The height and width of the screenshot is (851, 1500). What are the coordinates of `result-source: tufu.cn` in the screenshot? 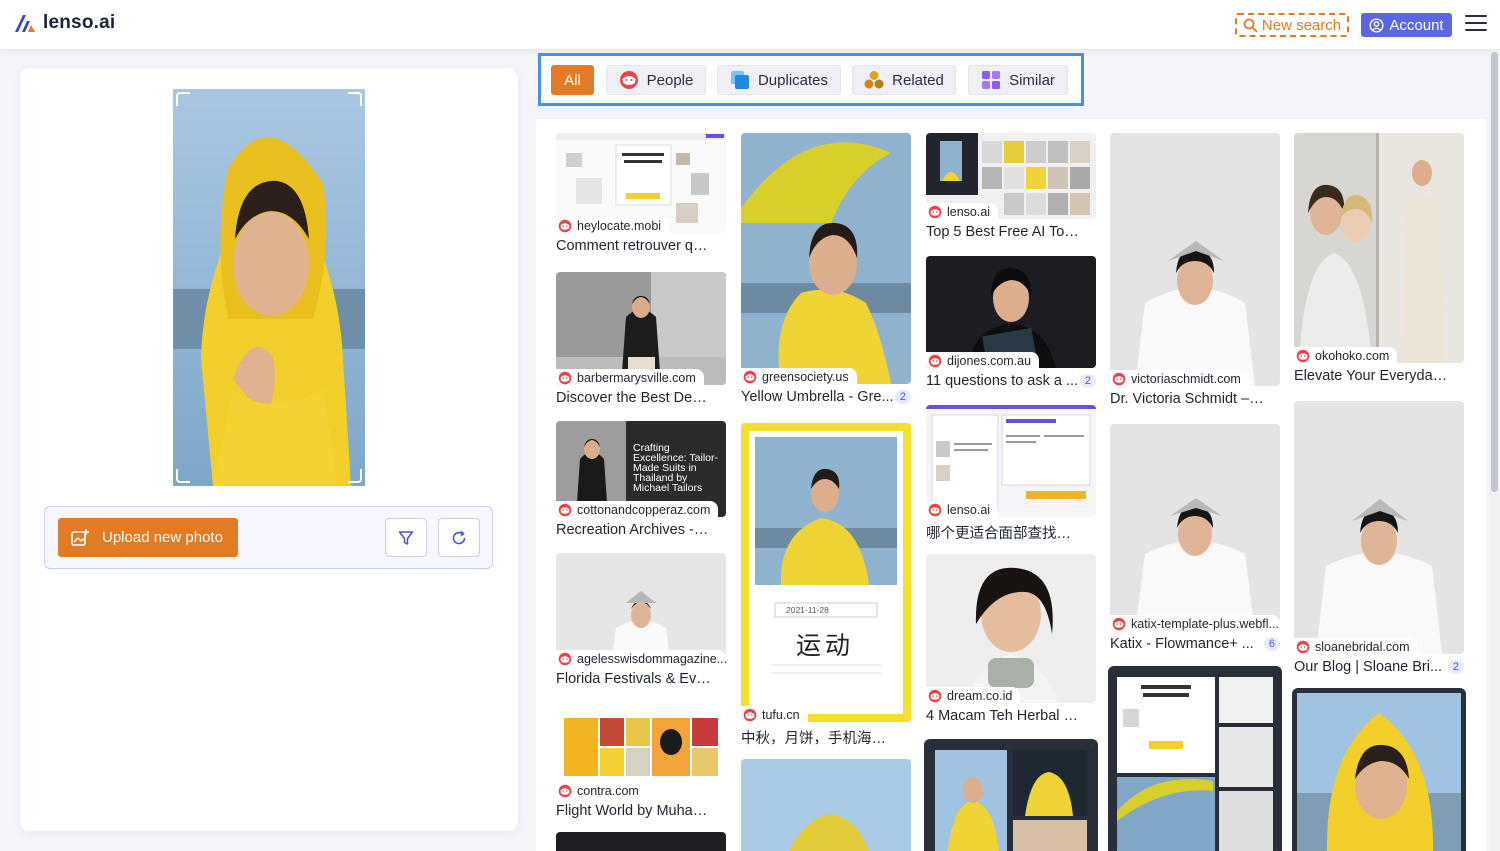 It's located at (774, 714).